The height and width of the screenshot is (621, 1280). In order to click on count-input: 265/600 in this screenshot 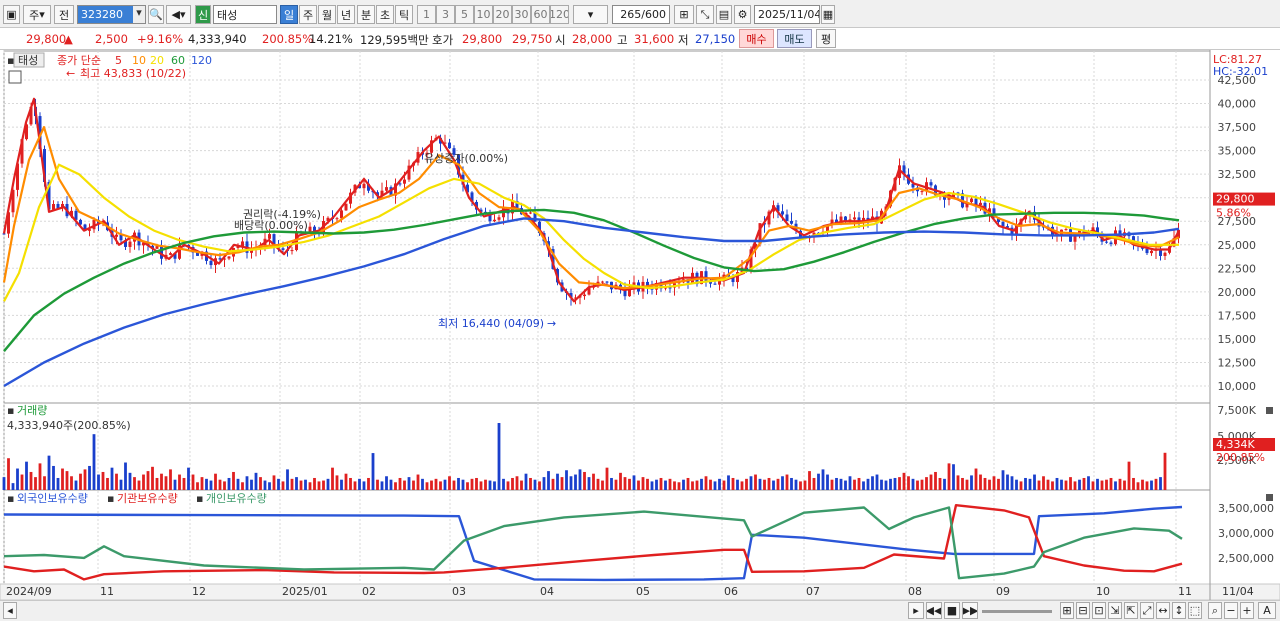, I will do `click(641, 14)`.